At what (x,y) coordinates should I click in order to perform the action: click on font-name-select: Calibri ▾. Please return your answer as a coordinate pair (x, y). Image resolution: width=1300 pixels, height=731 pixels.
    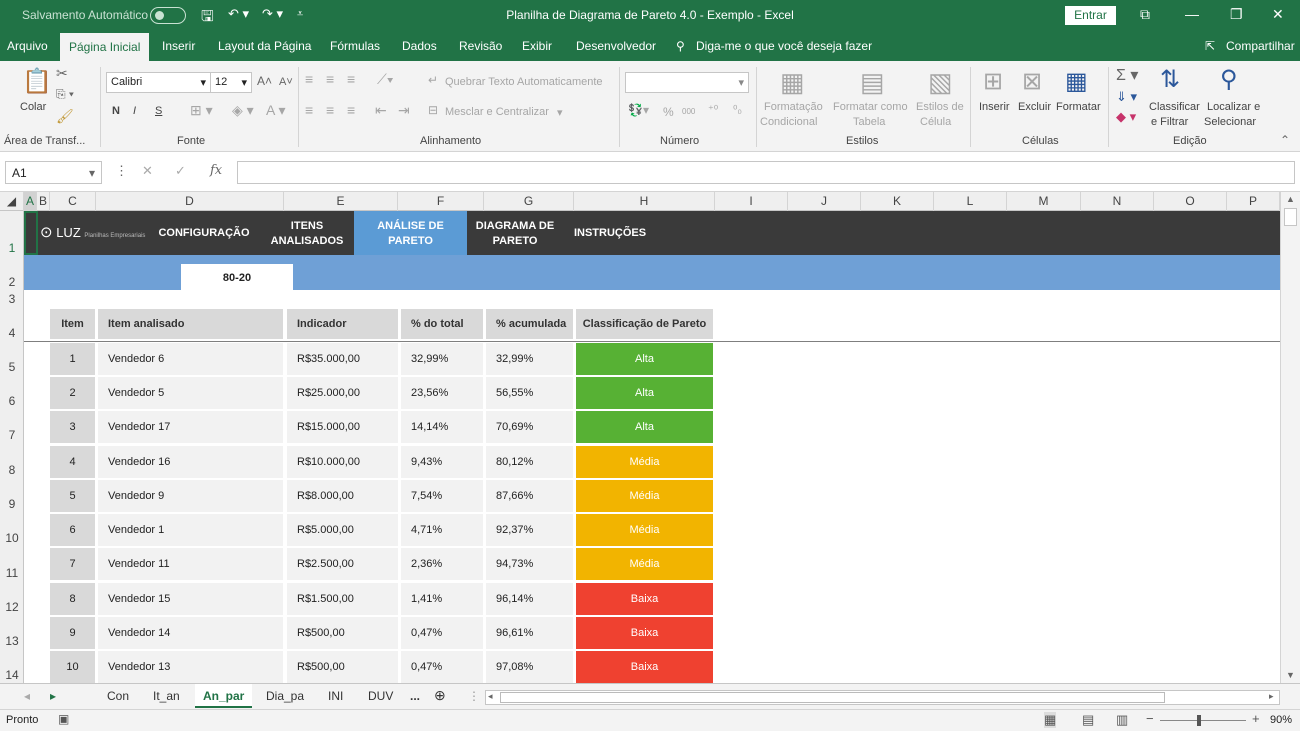
    Looking at the image, I should click on (158, 82).